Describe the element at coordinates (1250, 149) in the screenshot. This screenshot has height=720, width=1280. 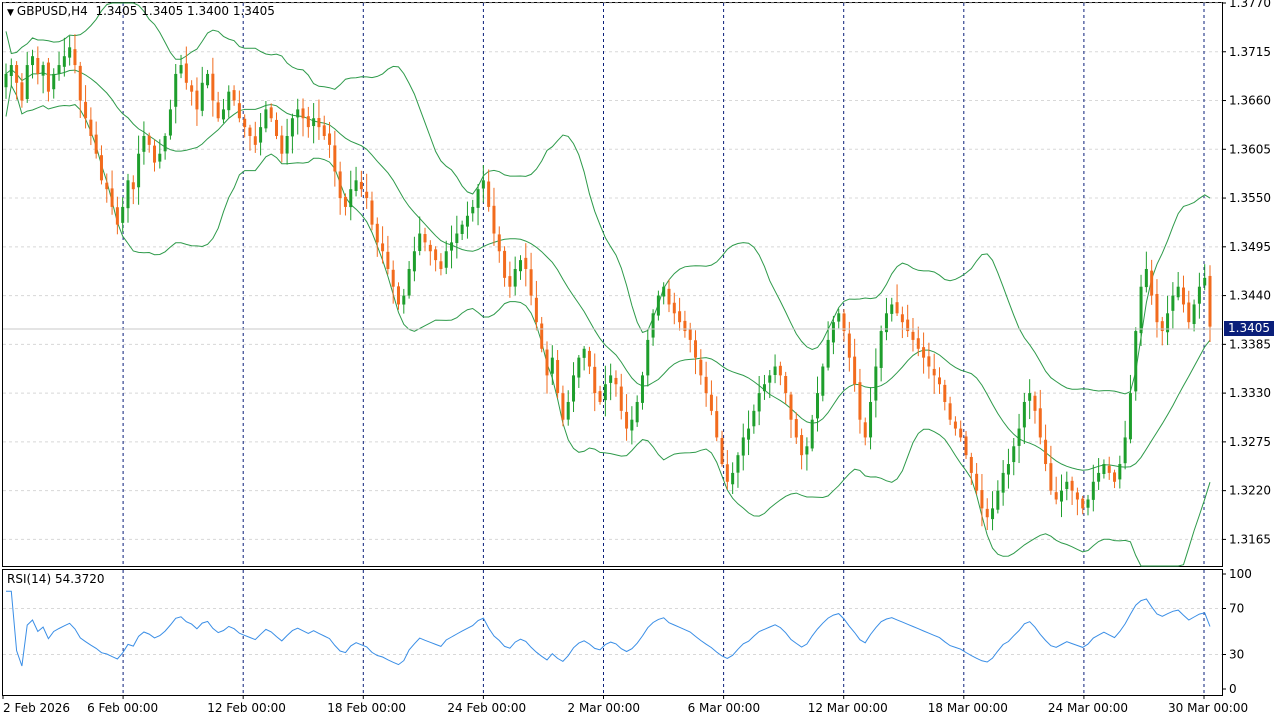
I see `y-tick-label: 1.3605` at that location.